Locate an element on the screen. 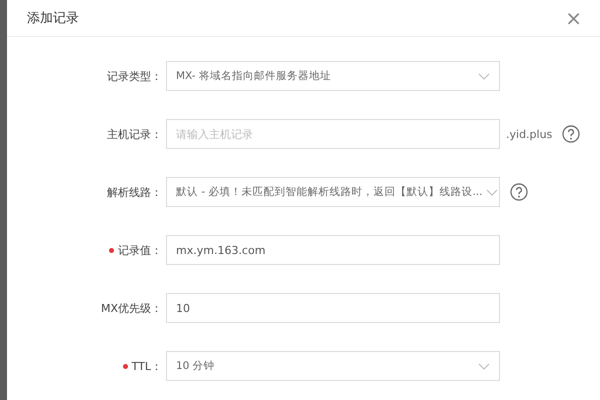  dialog-title: 添加记录 is located at coordinates (53, 18).